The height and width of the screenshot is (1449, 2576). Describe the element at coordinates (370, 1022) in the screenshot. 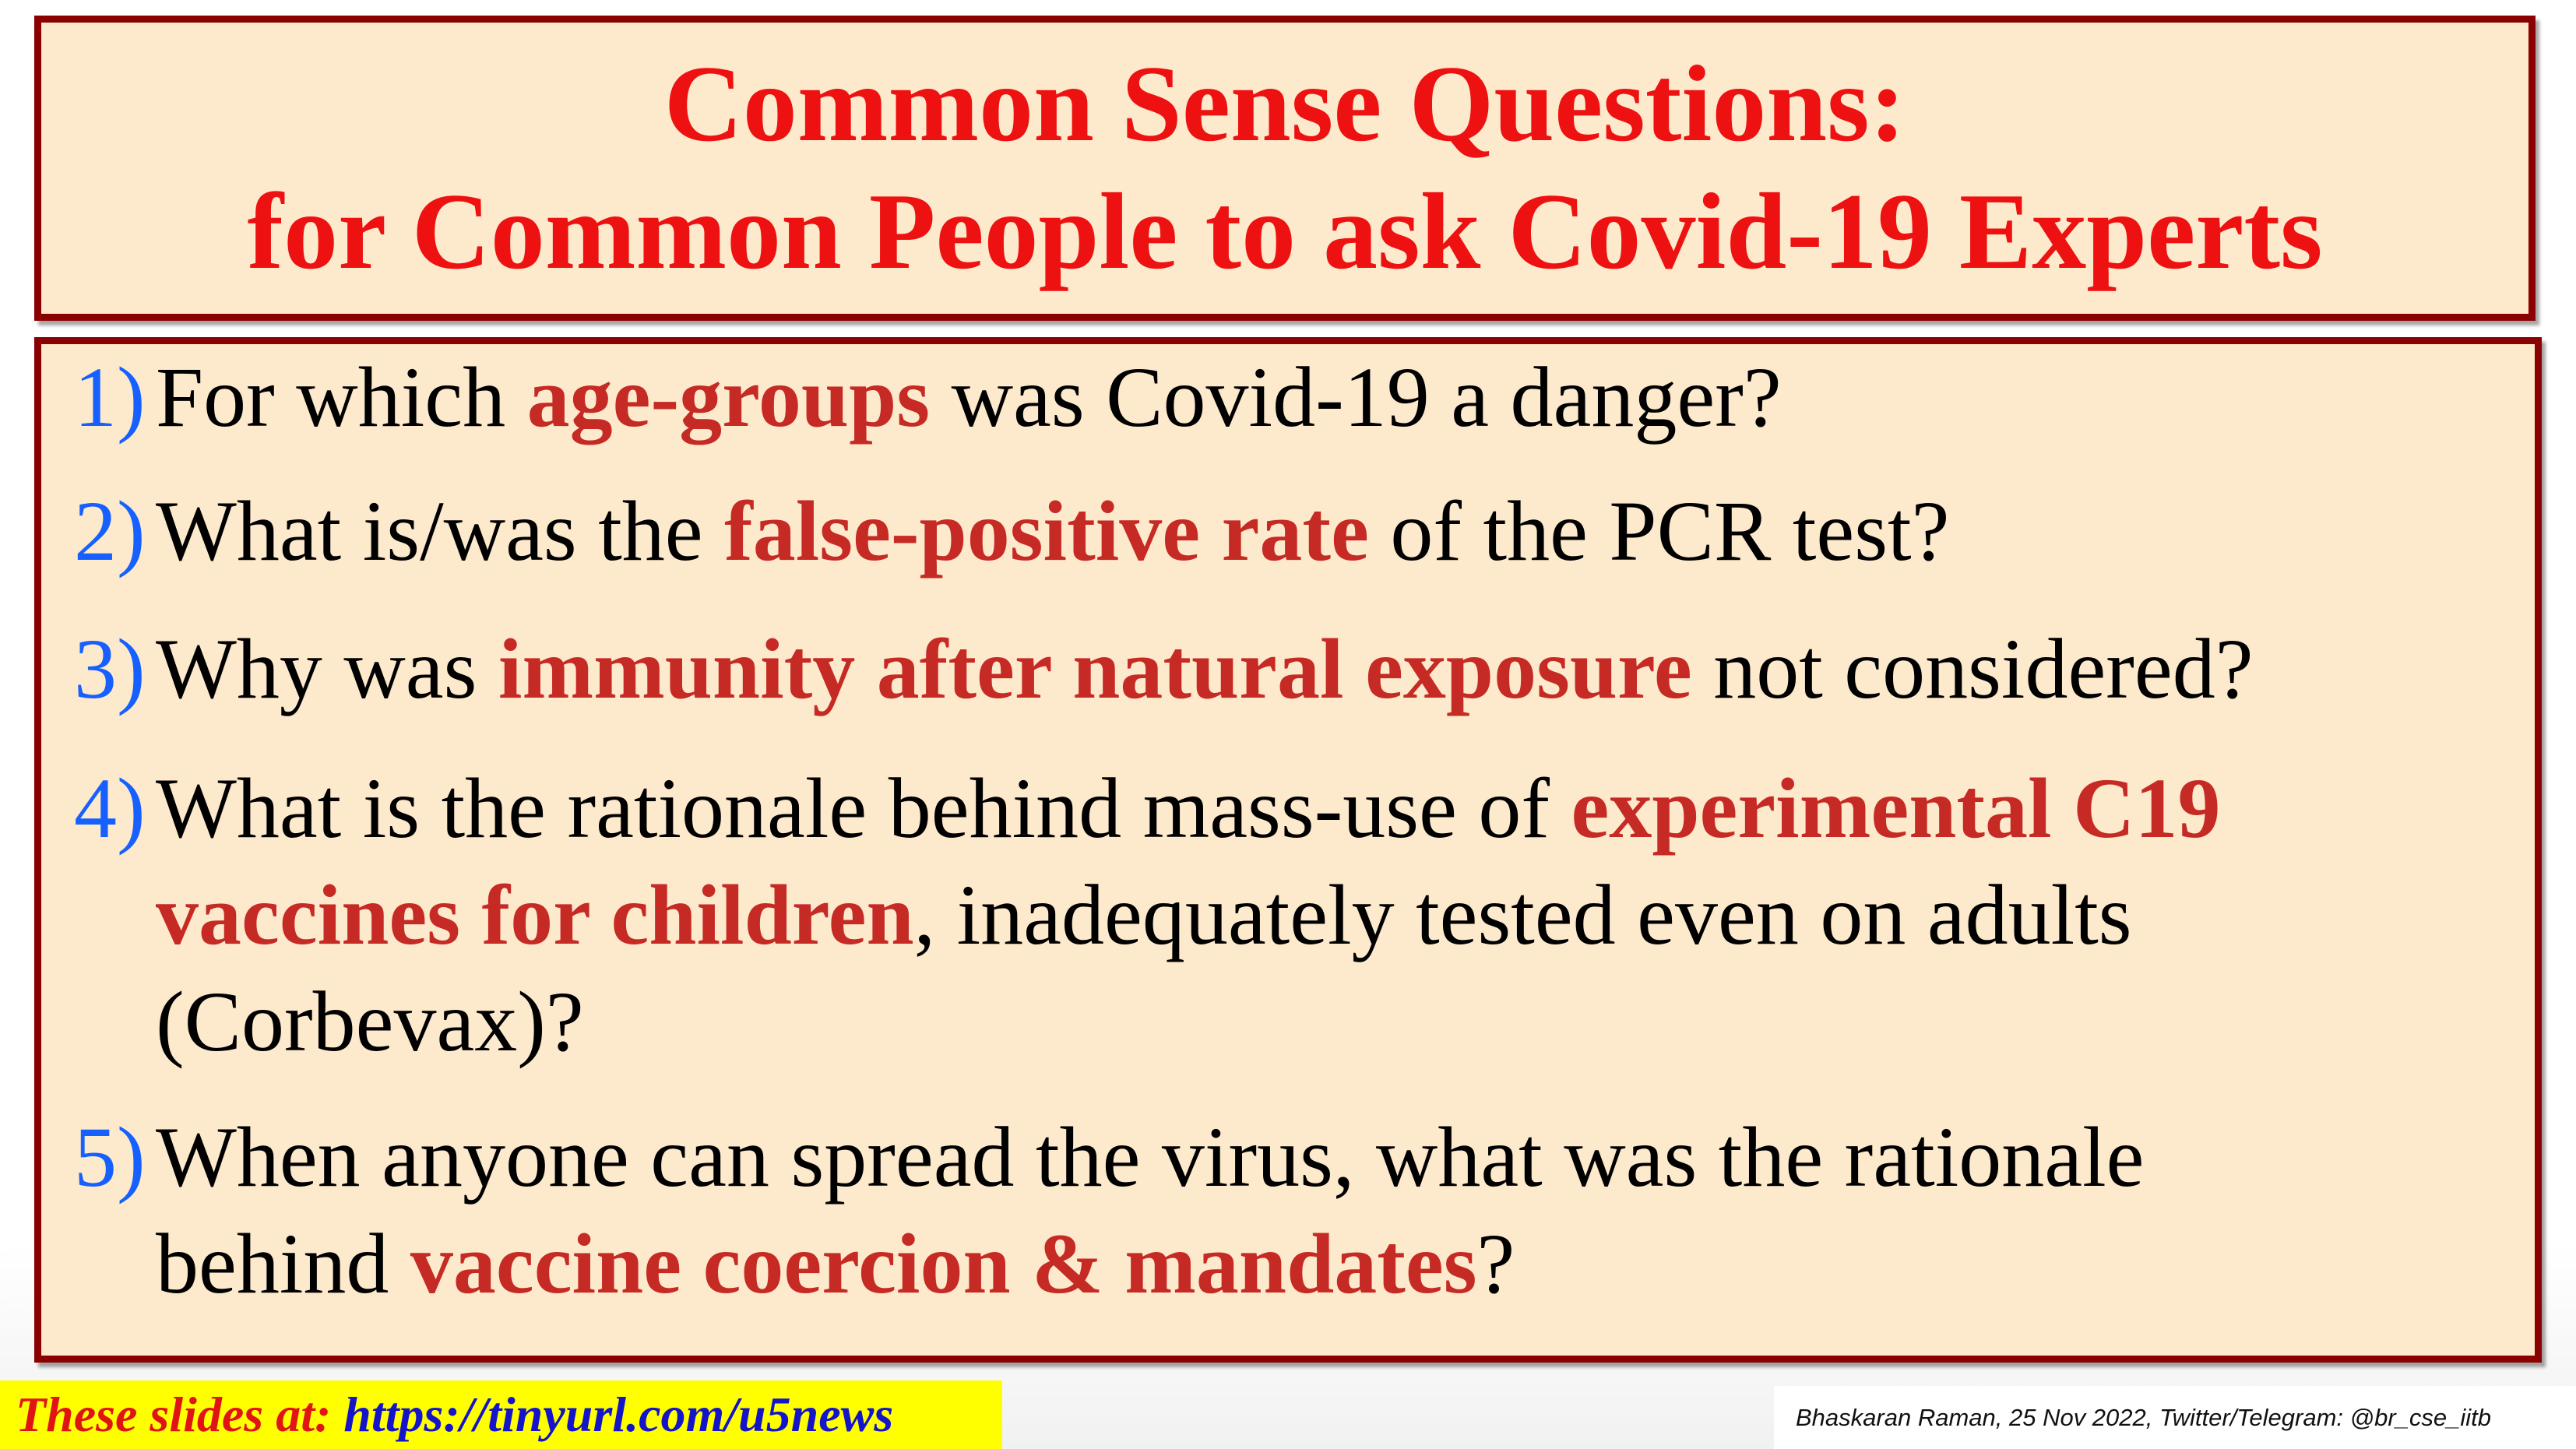

I see `question-text: (Corbevax)?` at that location.